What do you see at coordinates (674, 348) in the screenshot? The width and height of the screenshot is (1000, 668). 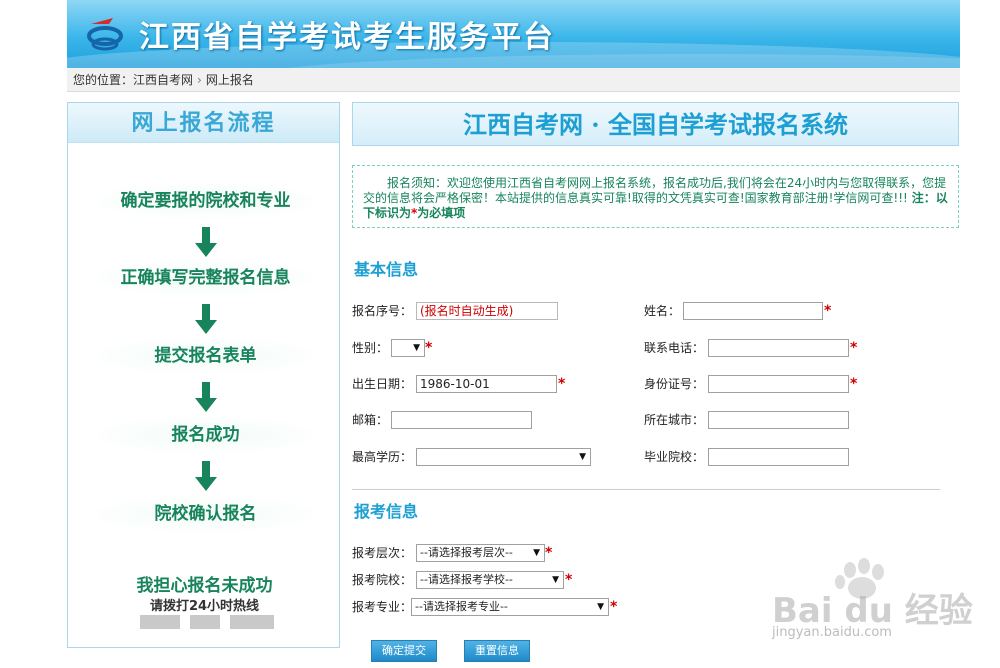 I see `phone-label: 联系电话：` at bounding box center [674, 348].